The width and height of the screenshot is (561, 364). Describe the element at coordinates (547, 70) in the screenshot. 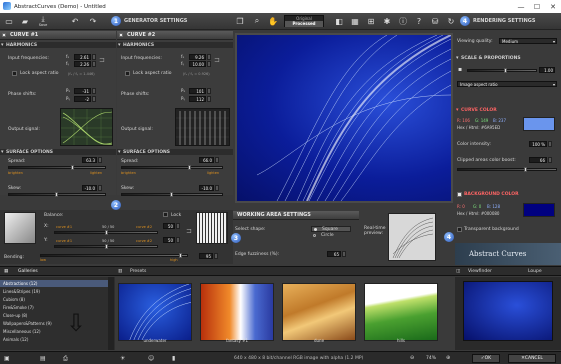

I see `scale-field: 1.00` at that location.